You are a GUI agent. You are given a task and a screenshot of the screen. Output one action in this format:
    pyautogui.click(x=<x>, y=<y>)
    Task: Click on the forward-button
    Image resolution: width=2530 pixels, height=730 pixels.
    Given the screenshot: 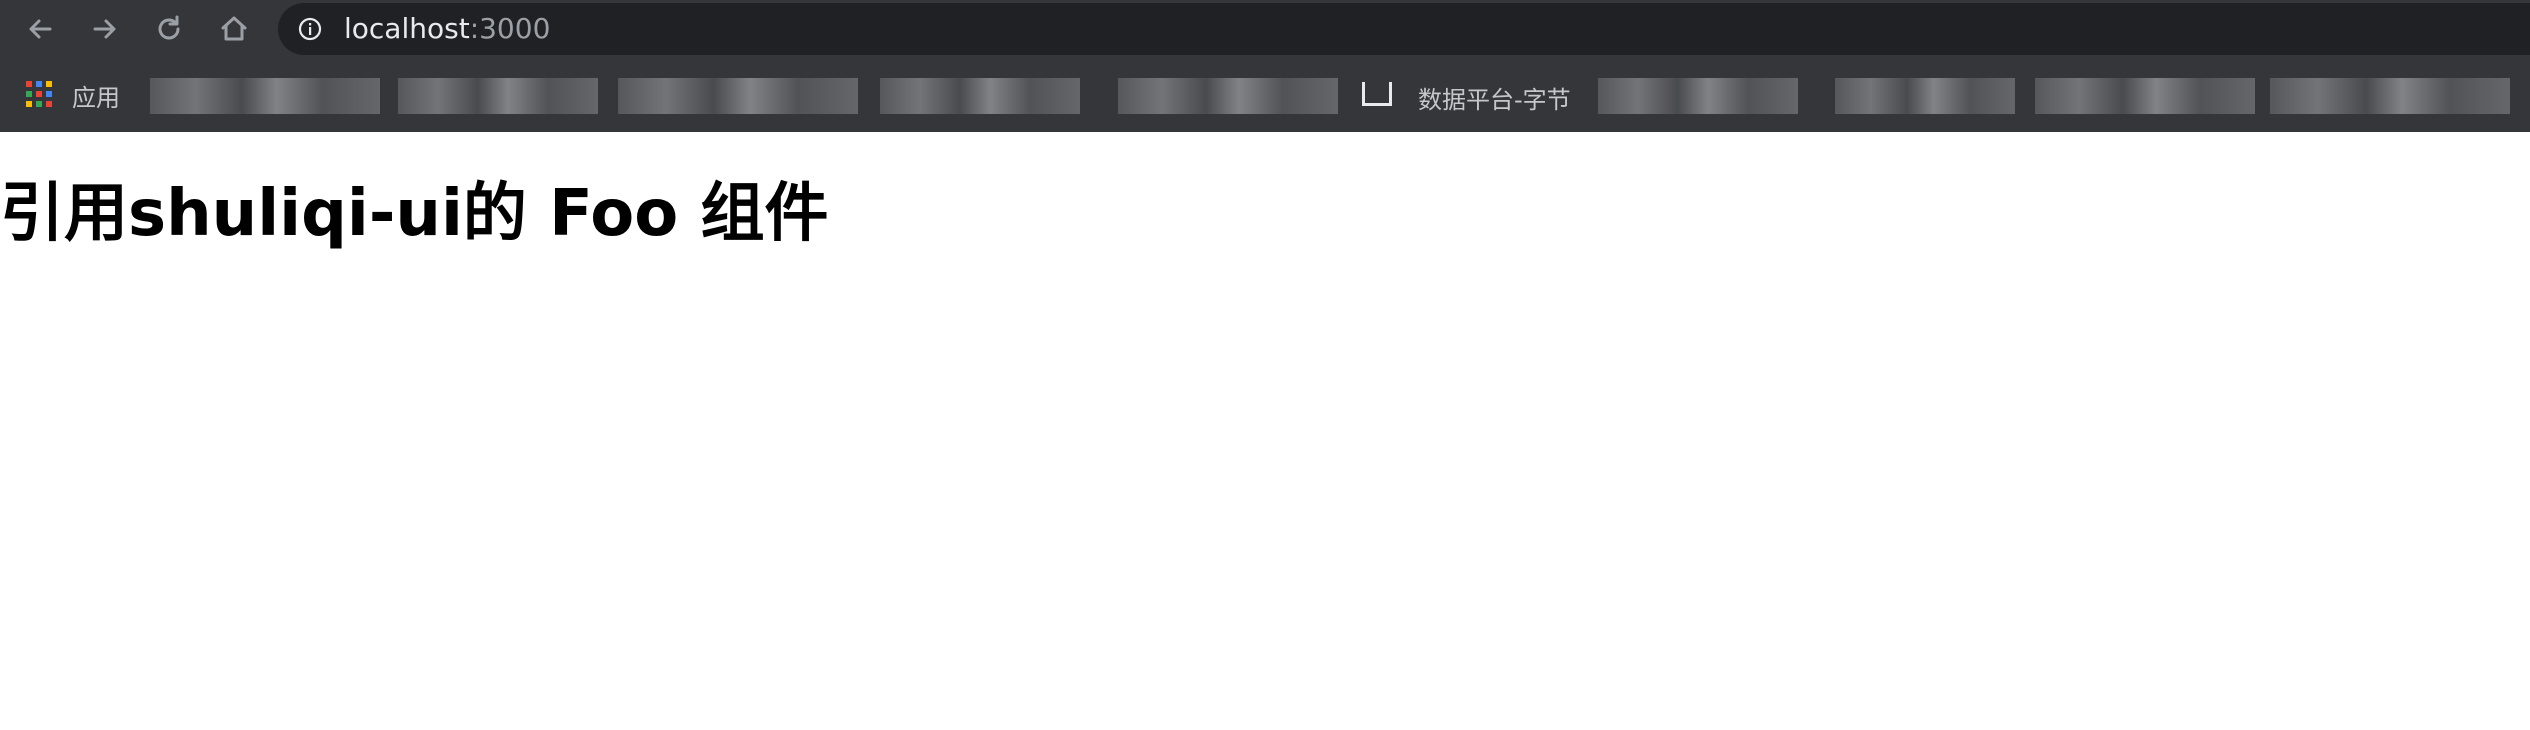 What is the action you would take?
    pyautogui.click(x=105, y=29)
    